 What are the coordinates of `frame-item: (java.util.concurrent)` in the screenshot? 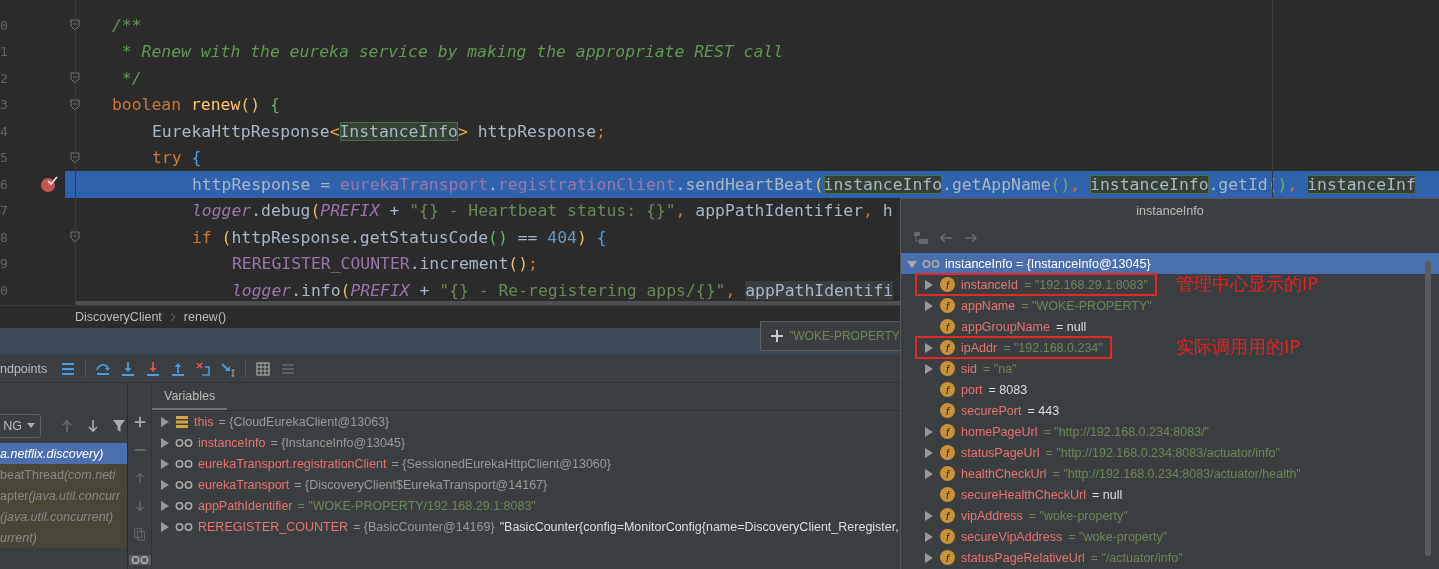 It's located at (63, 516).